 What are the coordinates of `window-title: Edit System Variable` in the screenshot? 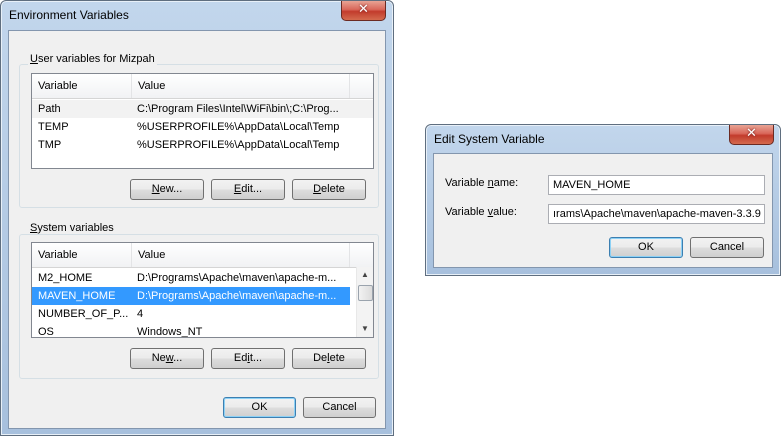 It's located at (489, 139).